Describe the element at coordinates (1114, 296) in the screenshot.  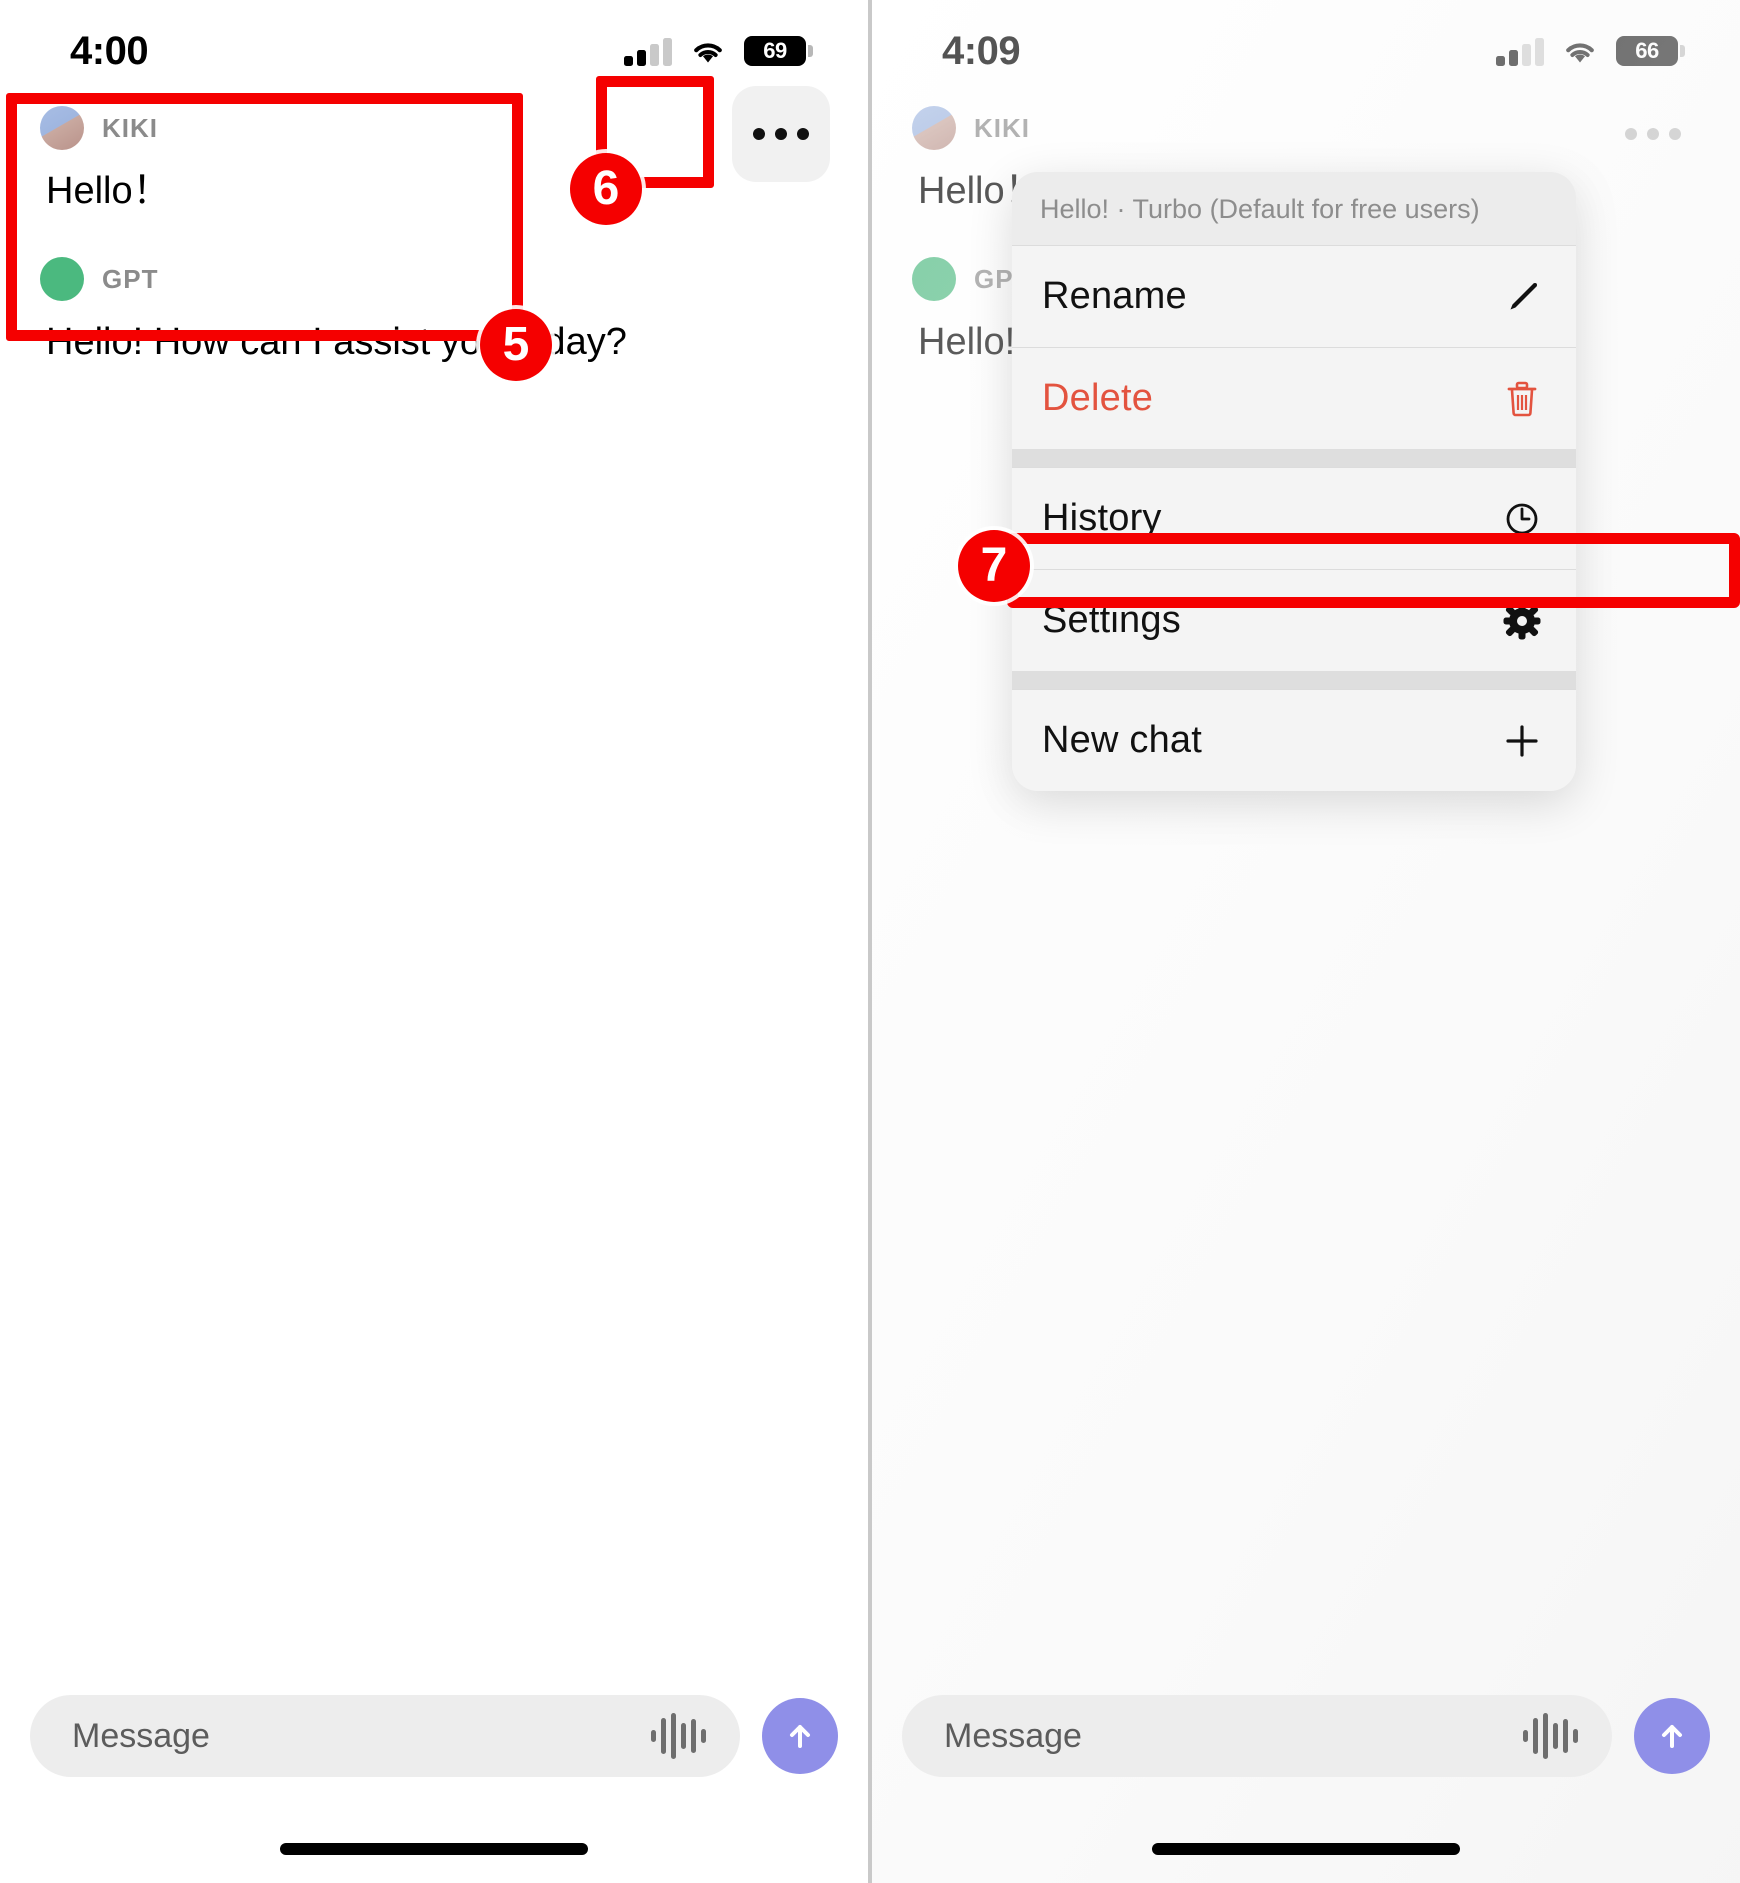
I see `menu-item-label: Rename` at that location.